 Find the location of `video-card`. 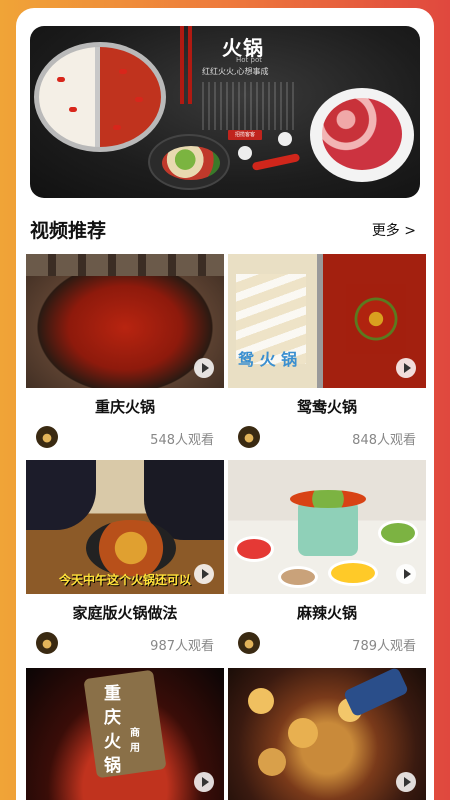

video-card is located at coordinates (327, 734).